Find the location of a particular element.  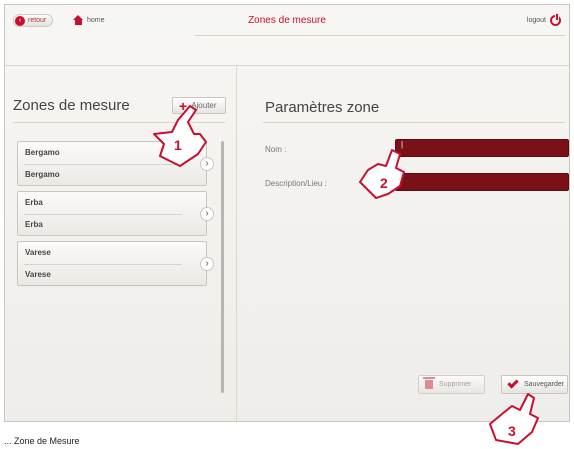

logout-button: logout is located at coordinates (543, 19).